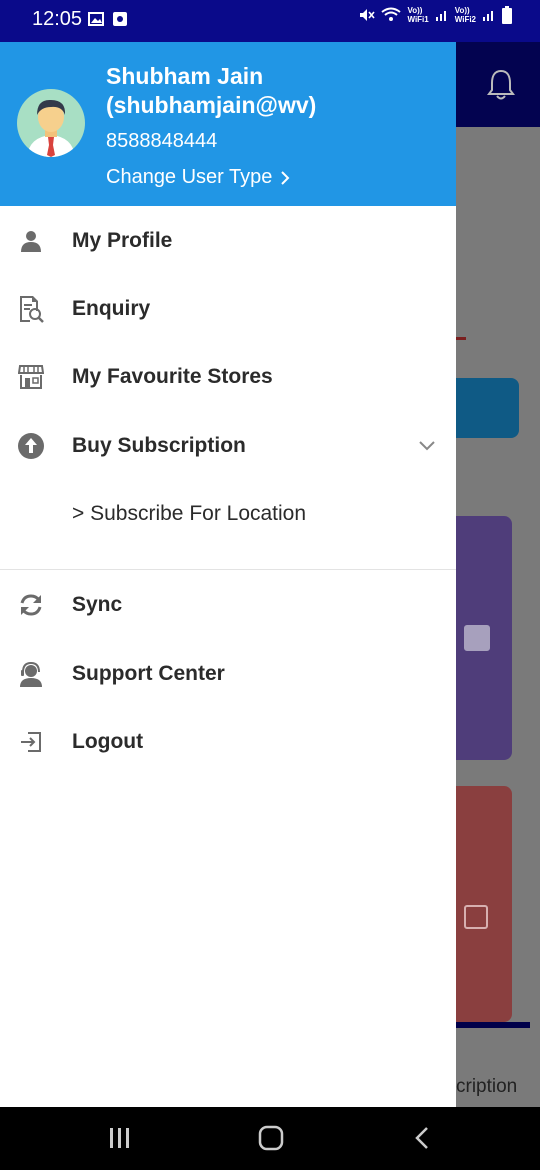  I want to click on change-user-type-link: Change User Type, so click(198, 177).